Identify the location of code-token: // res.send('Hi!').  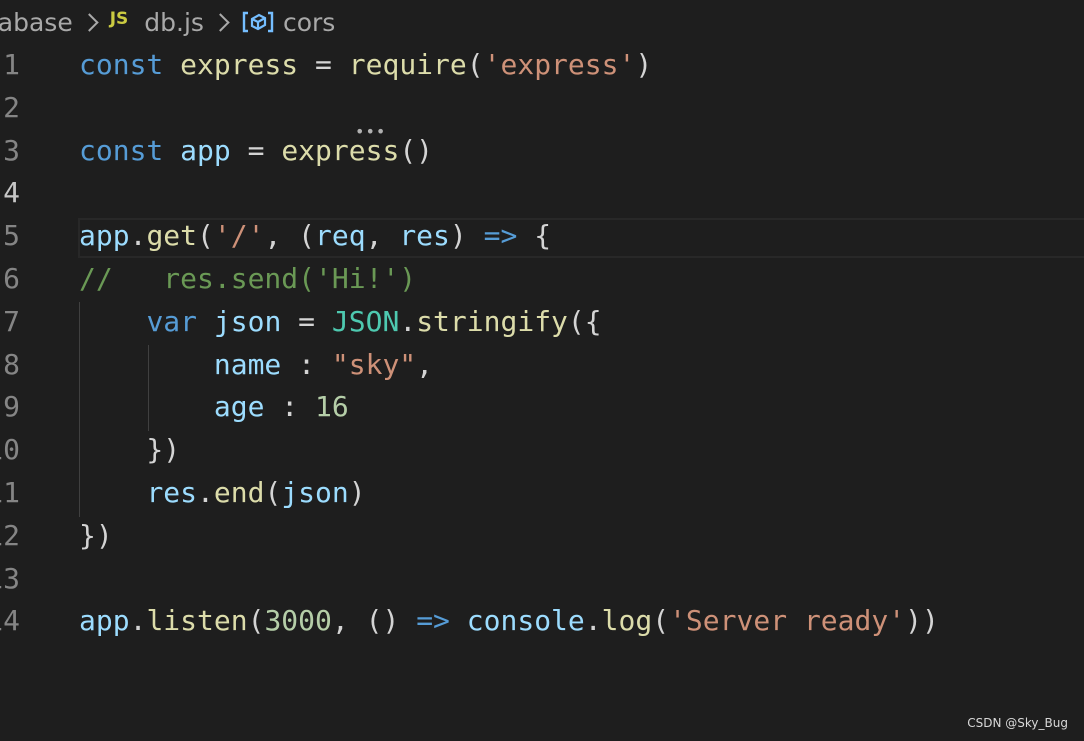
(248, 278).